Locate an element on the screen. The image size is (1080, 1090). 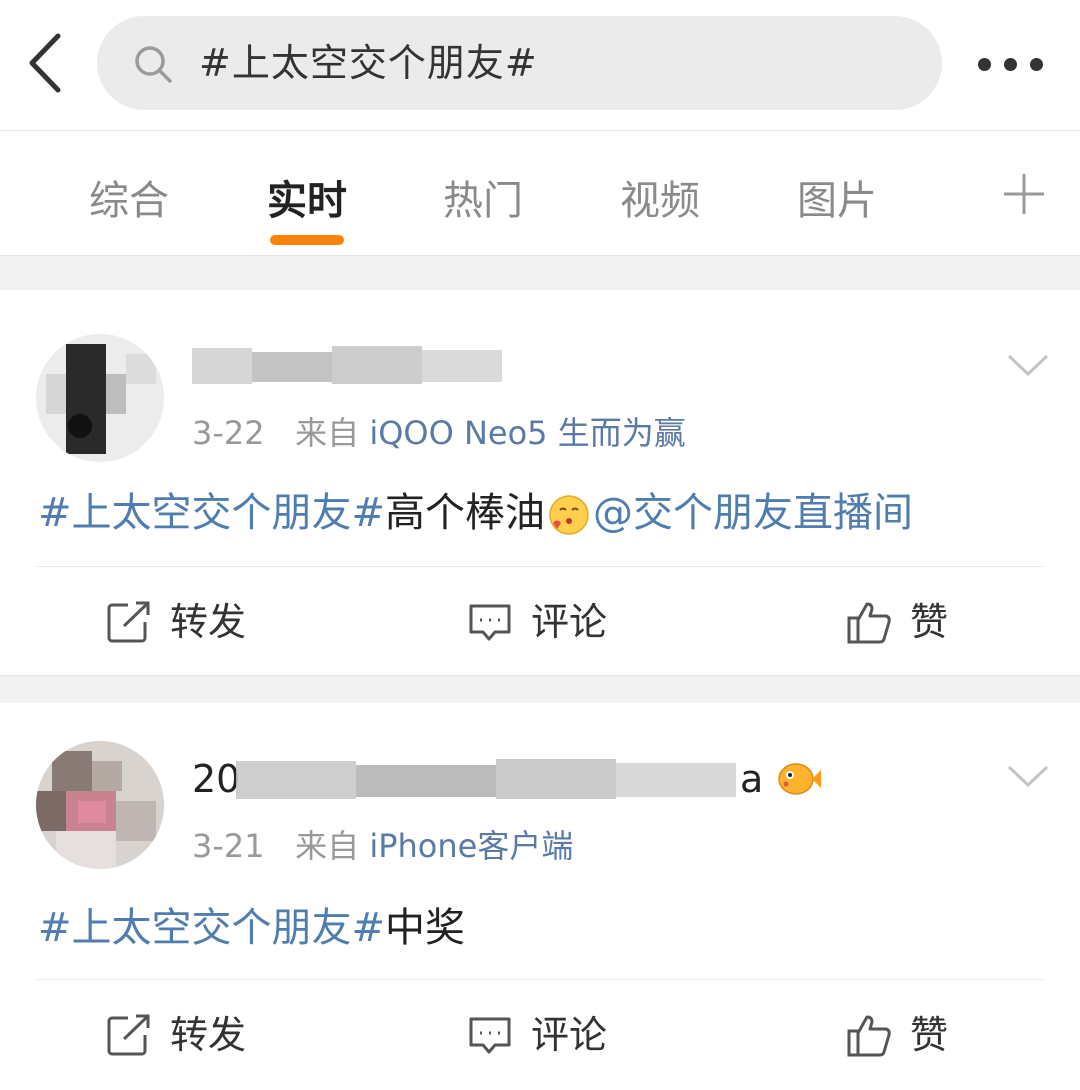
username-prefix: 20 is located at coordinates (216, 779).